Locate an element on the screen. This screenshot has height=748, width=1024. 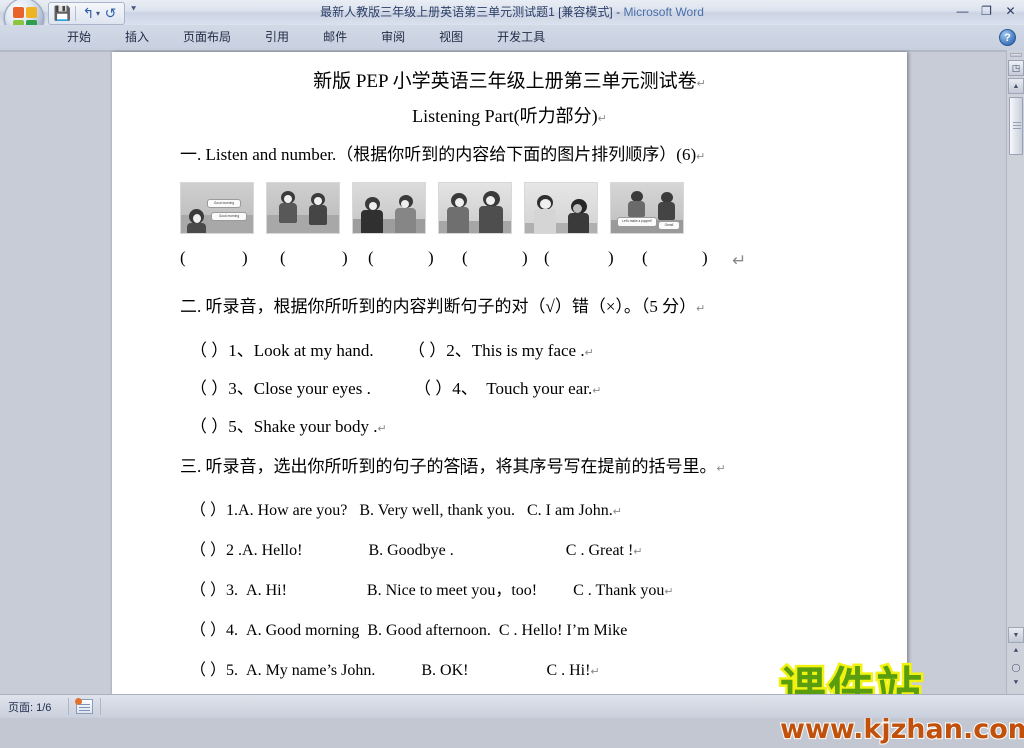
section-two-item-4: （ ）4、 Touch your ear.↵ is located at coordinates (507, 386).